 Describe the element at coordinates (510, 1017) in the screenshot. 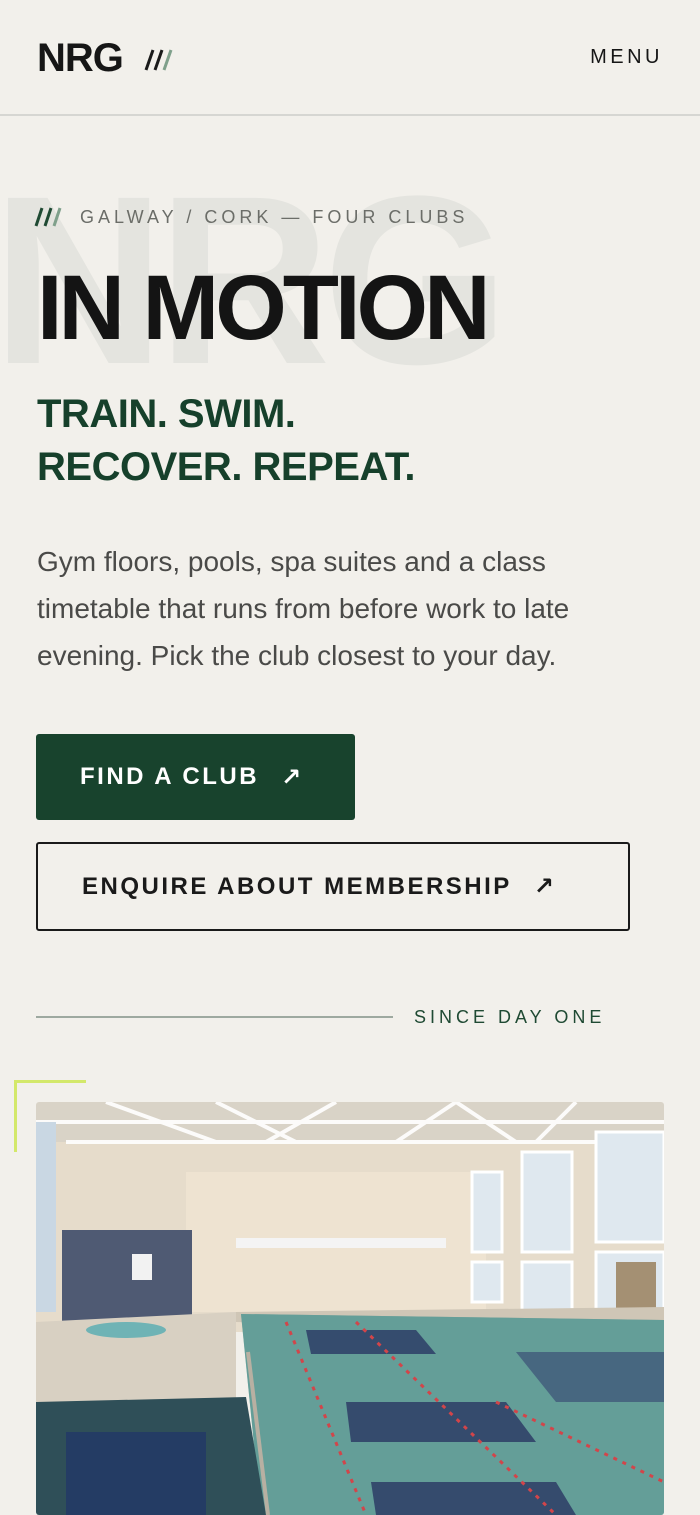

I see `section-label: SINCE DAY ONE` at that location.